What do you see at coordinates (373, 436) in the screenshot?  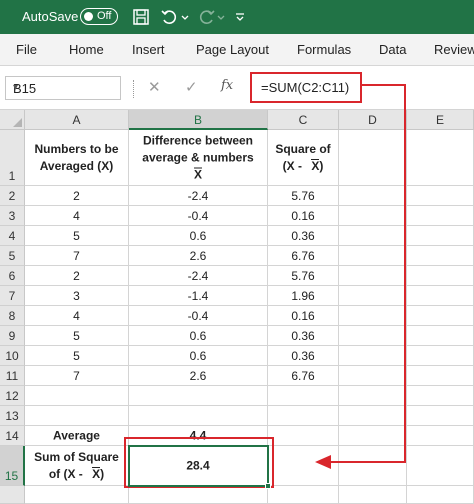 I see `cell-d14` at bounding box center [373, 436].